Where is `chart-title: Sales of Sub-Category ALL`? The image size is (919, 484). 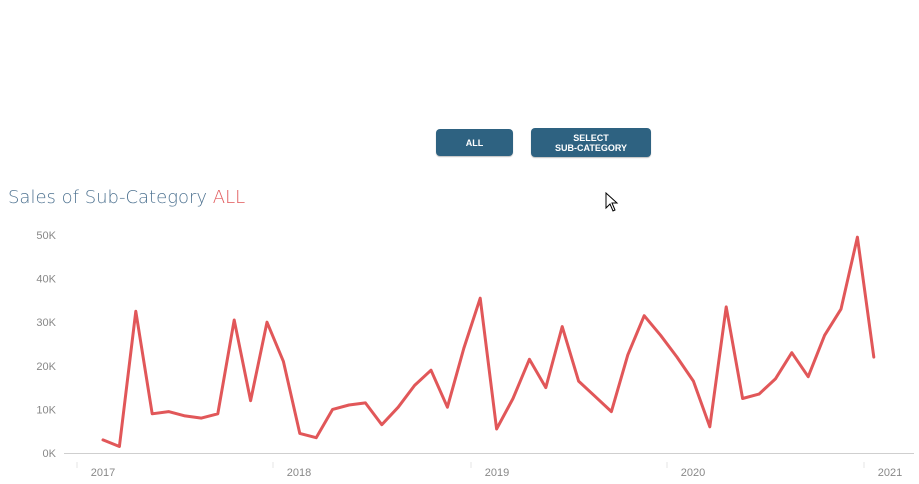
chart-title: Sales of Sub-Category ALL is located at coordinates (126, 197).